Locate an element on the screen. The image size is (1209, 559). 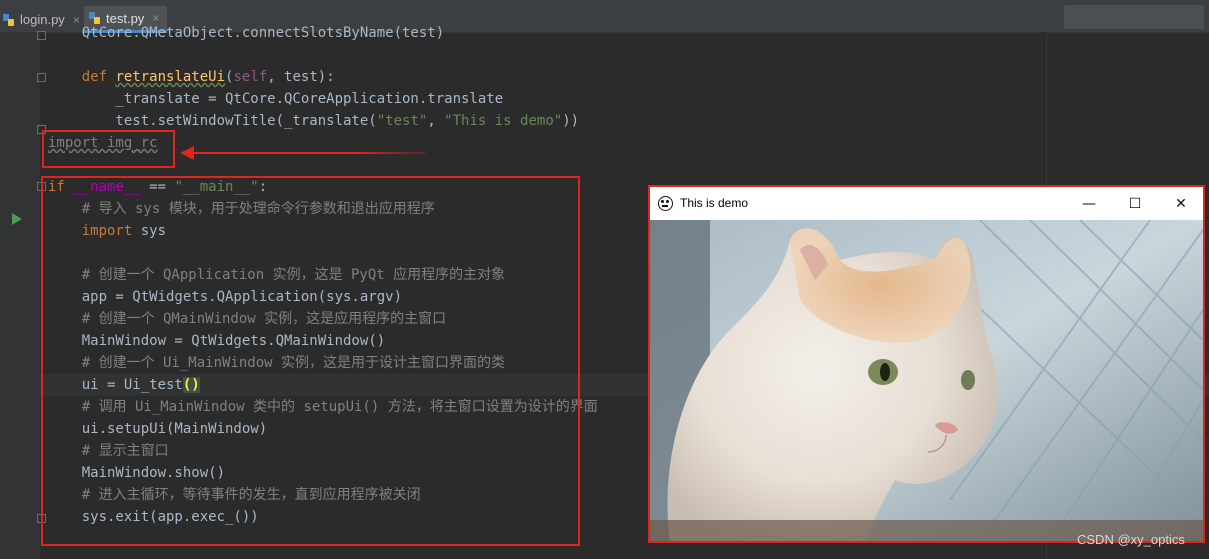
python-file-icon is located at coordinates (9, 20).